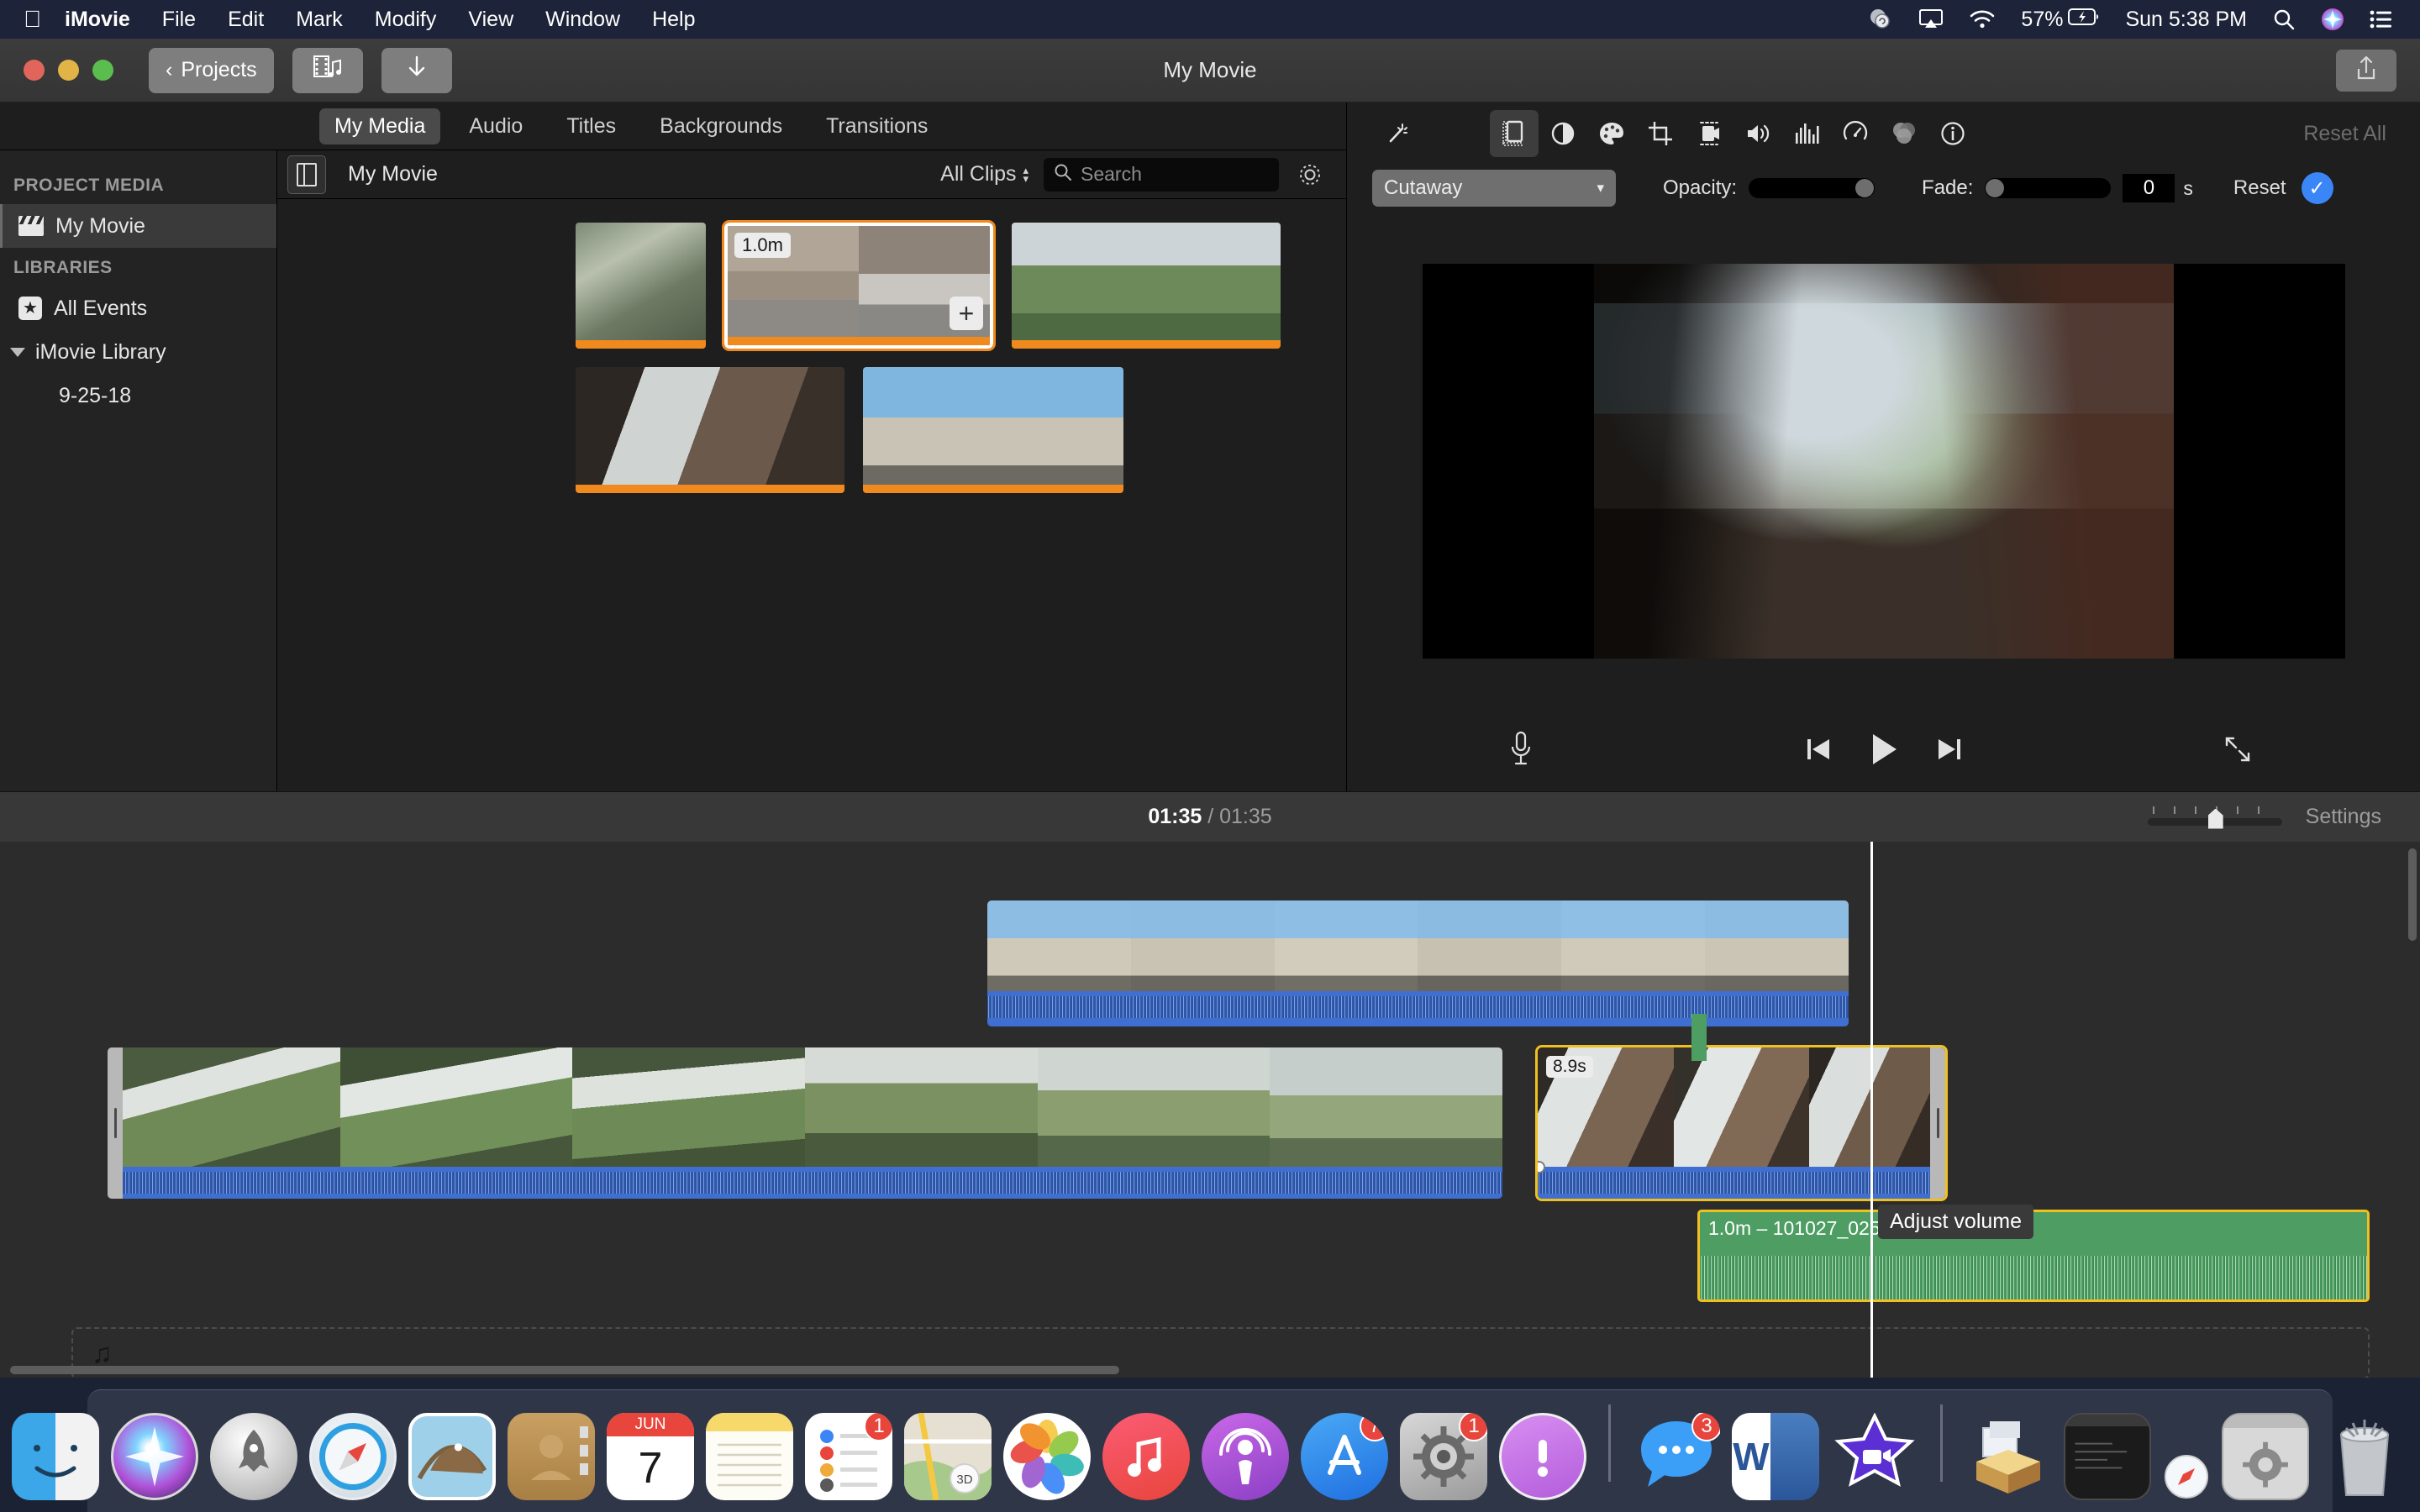 The height and width of the screenshot is (1512, 2420). What do you see at coordinates (1047, 1456) in the screenshot?
I see `dock-item-photos` at bounding box center [1047, 1456].